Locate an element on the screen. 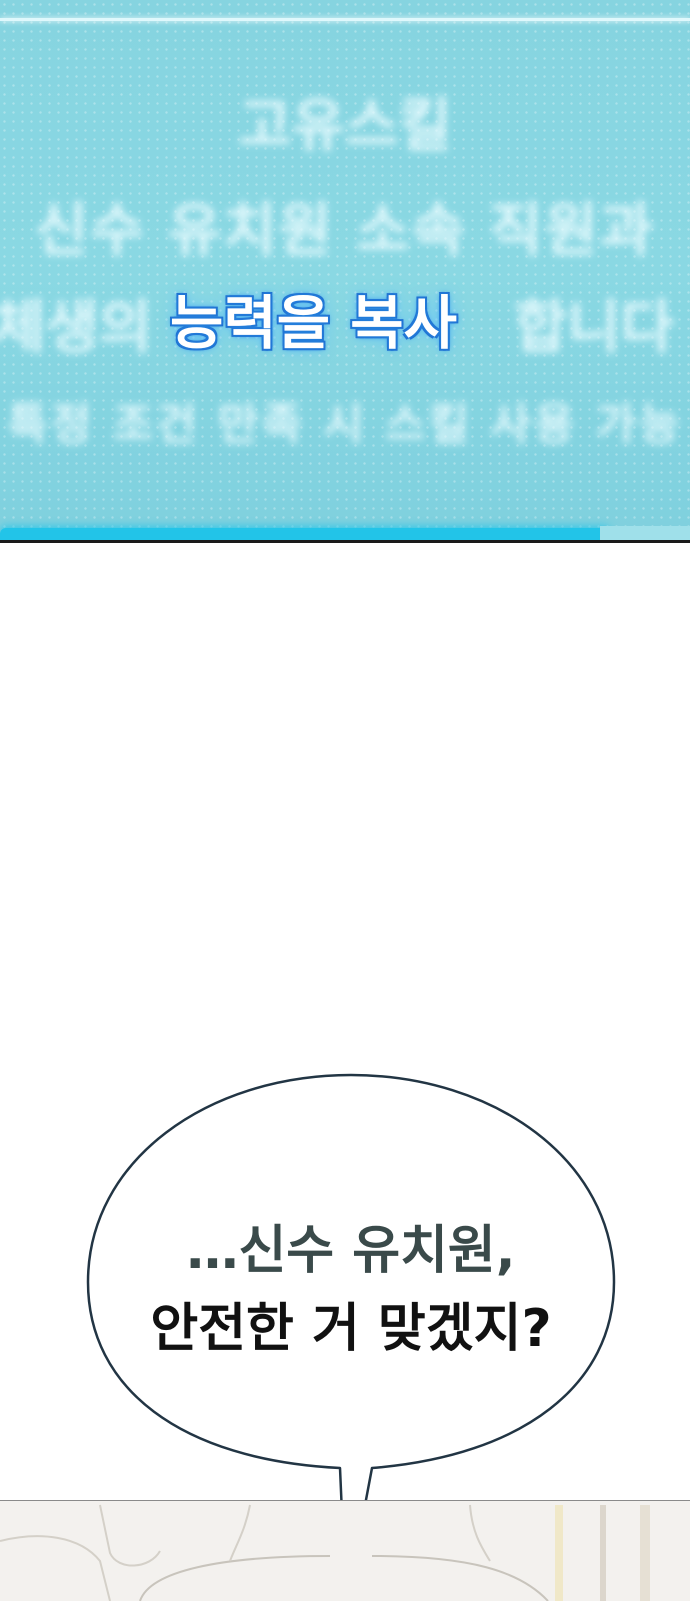 Image resolution: width=690 pixels, height=1601 pixels. panel-top-border is located at coordinates (345, 19).